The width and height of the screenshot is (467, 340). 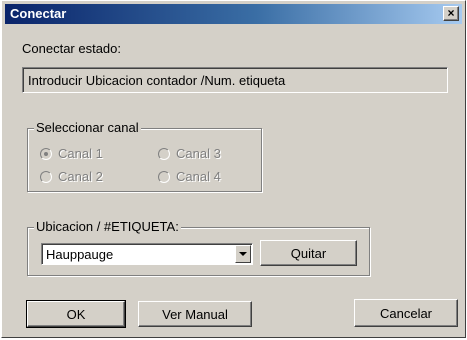 What do you see at coordinates (80, 176) in the screenshot?
I see `radio-canal-2-label: Canal 2` at bounding box center [80, 176].